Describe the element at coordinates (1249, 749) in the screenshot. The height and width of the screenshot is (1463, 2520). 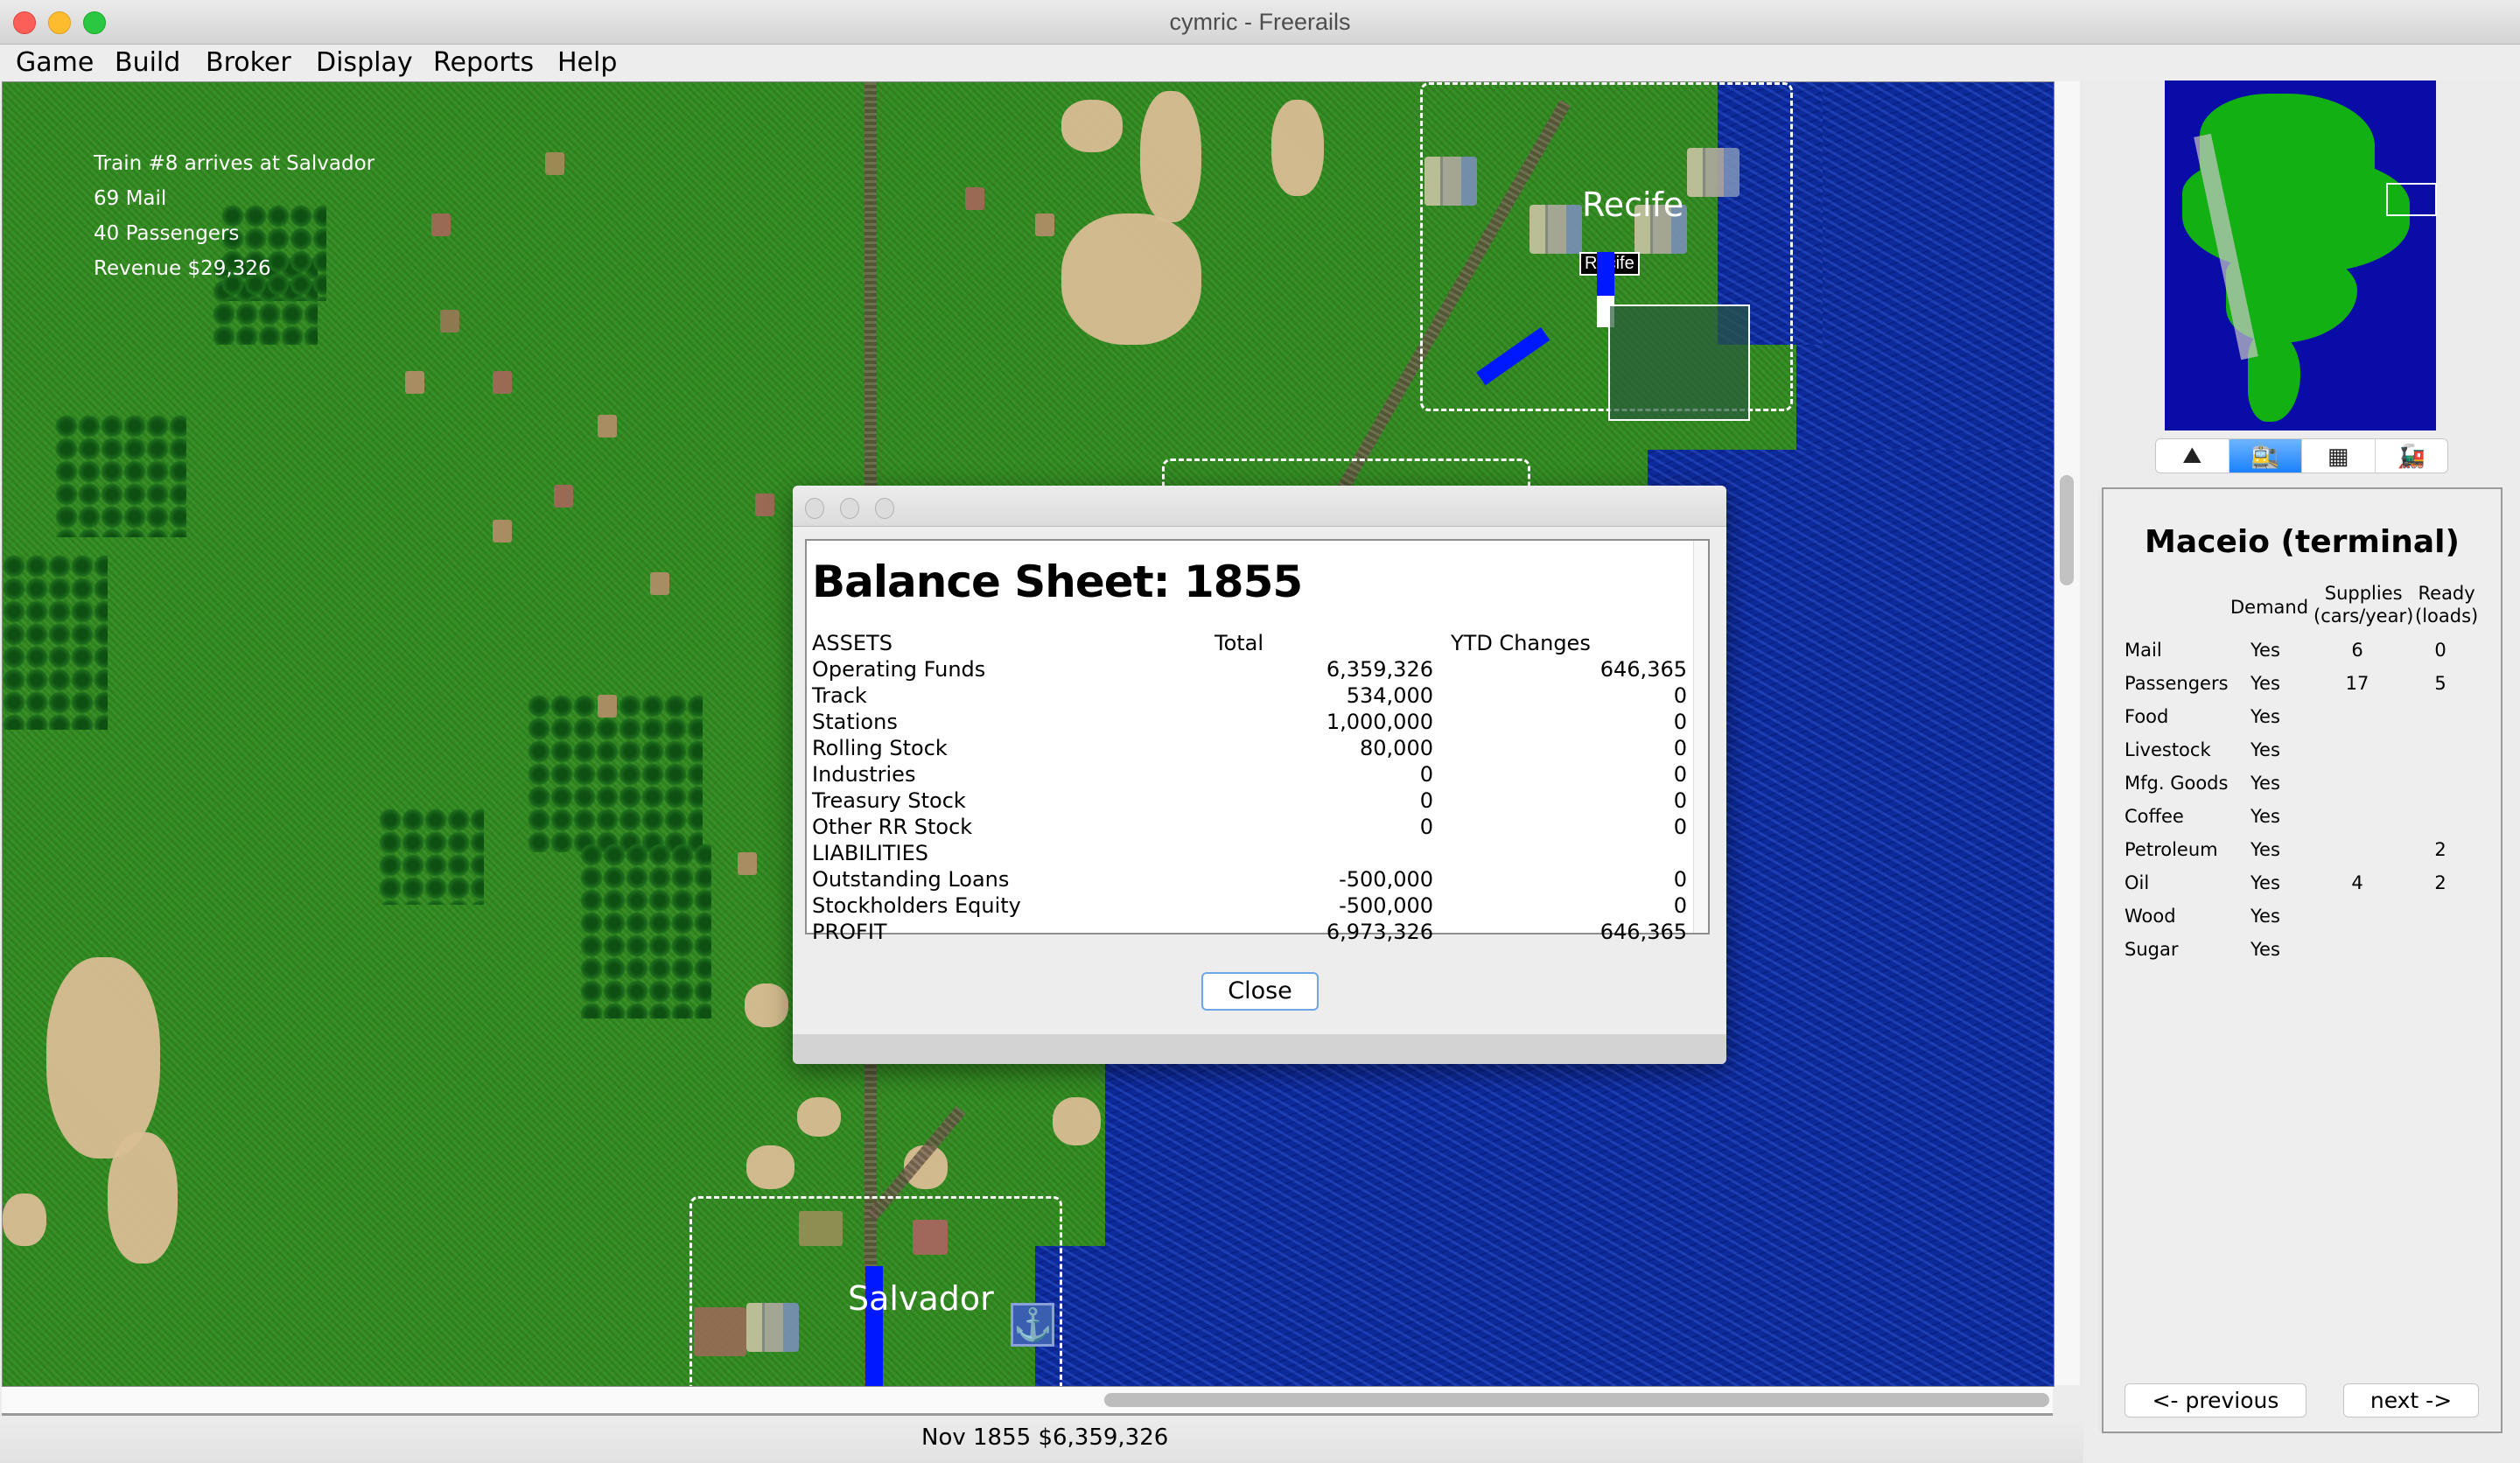
I see `balance-sheet-row: Rolling Stock 80,000 0` at that location.